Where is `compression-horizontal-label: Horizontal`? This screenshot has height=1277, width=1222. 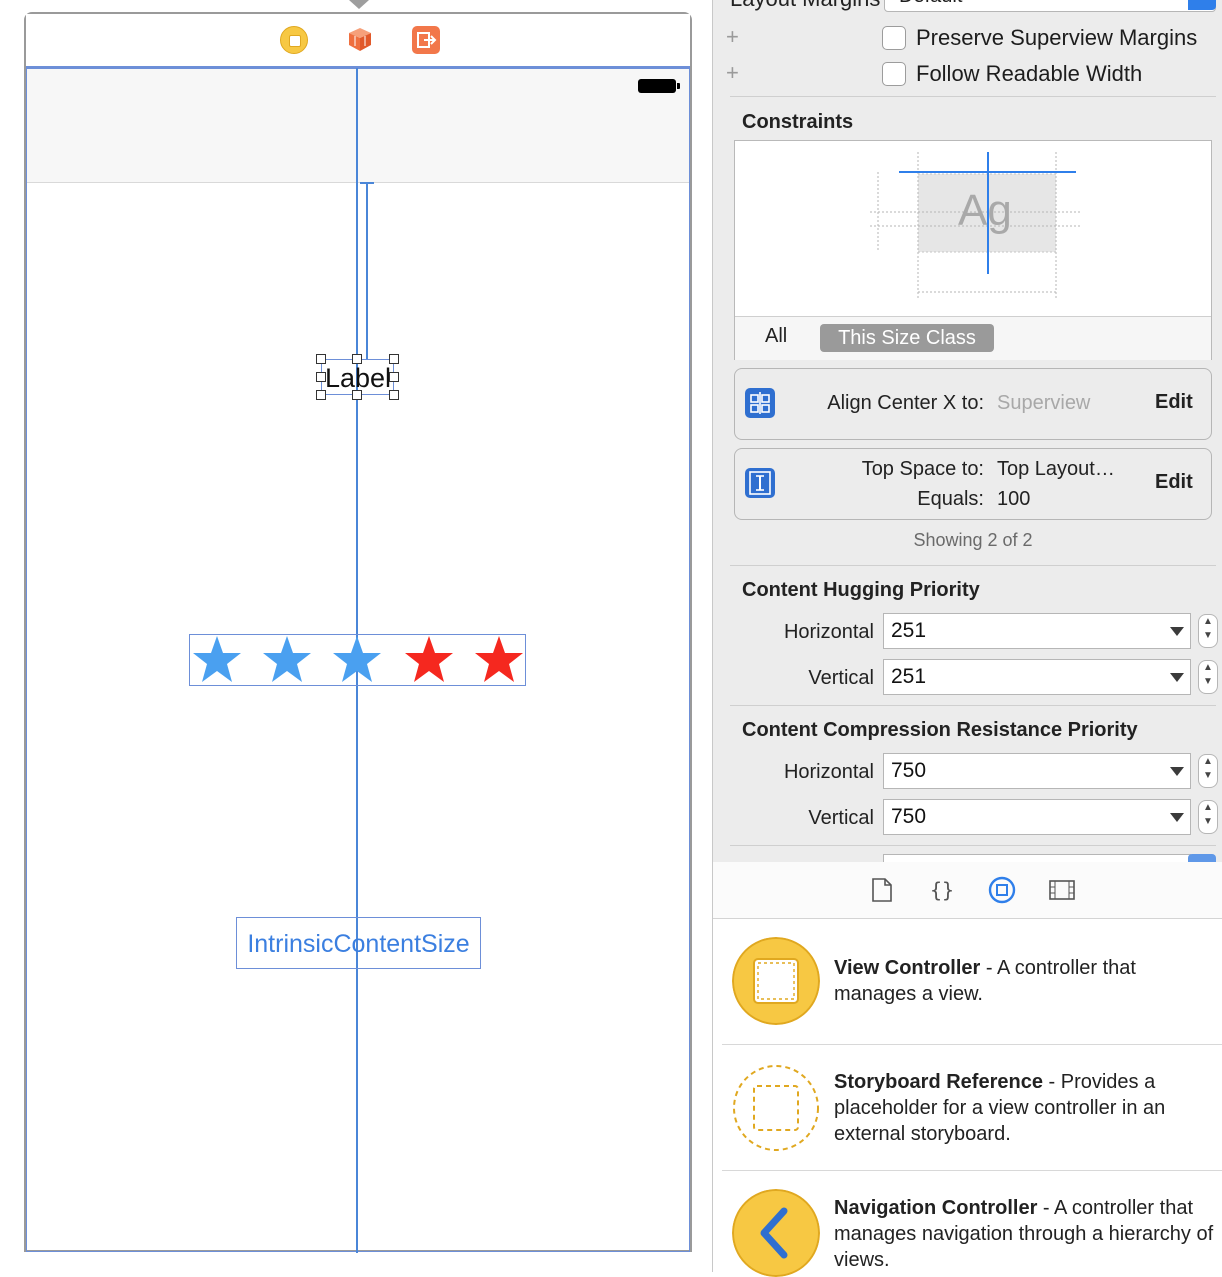 compression-horizontal-label: Horizontal is located at coordinates (828, 772).